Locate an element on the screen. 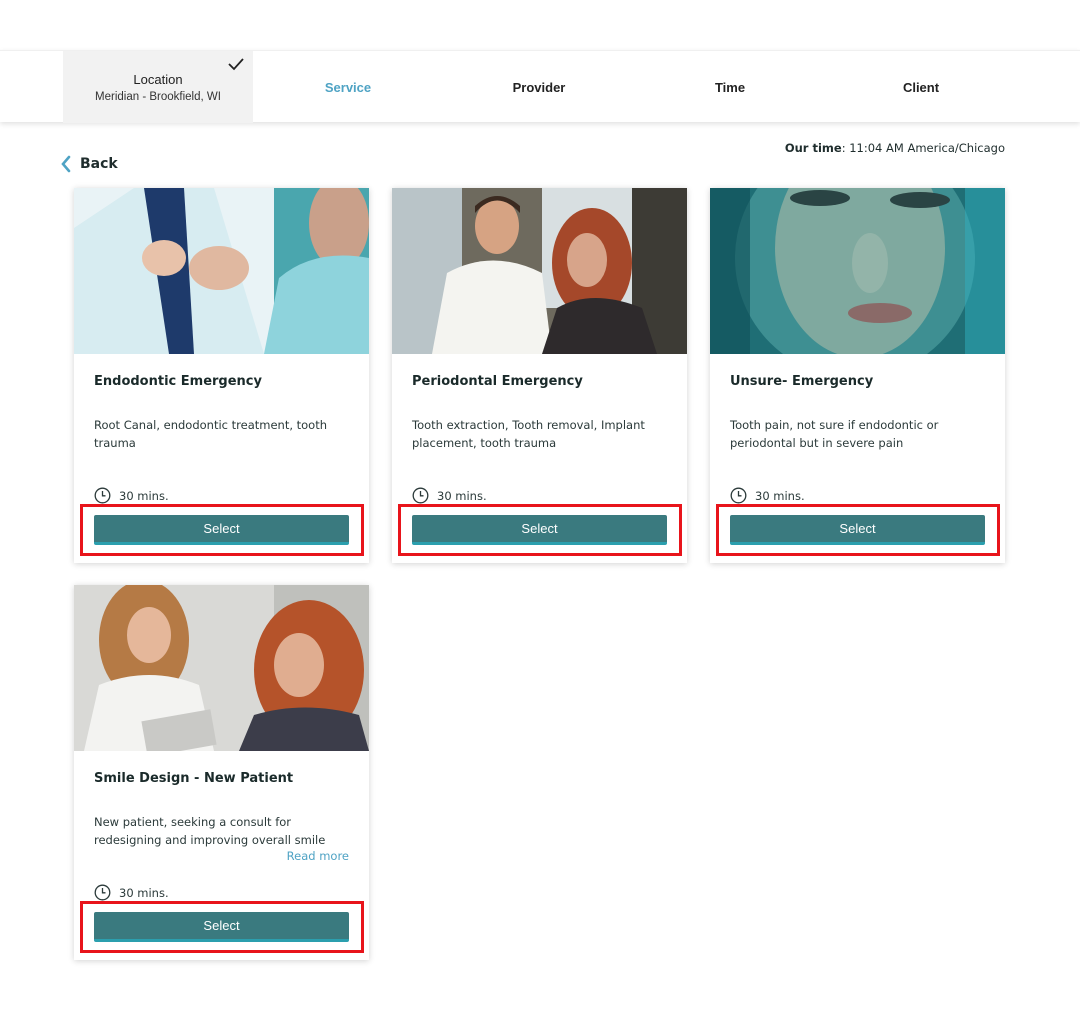  step-label: Client is located at coordinates (921, 87).